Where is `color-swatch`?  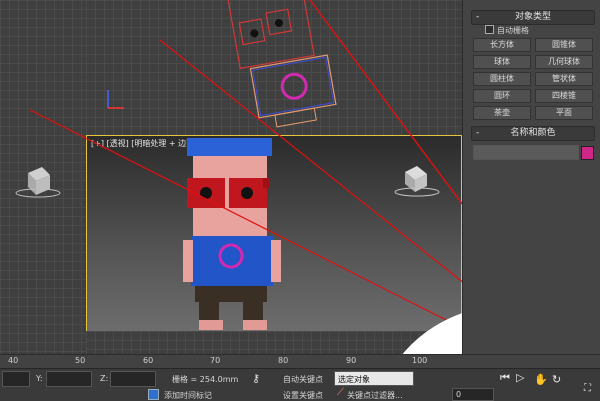
color-swatch is located at coordinates (587, 153).